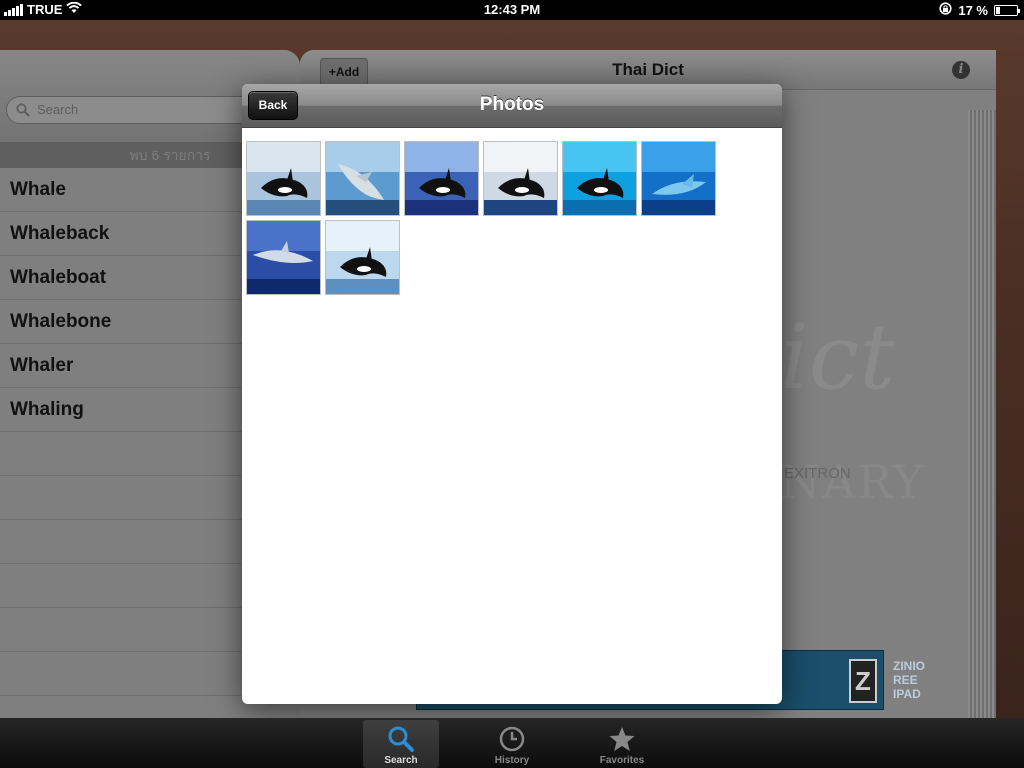 The image size is (1024, 768). I want to click on clock-icon, so click(512, 739).